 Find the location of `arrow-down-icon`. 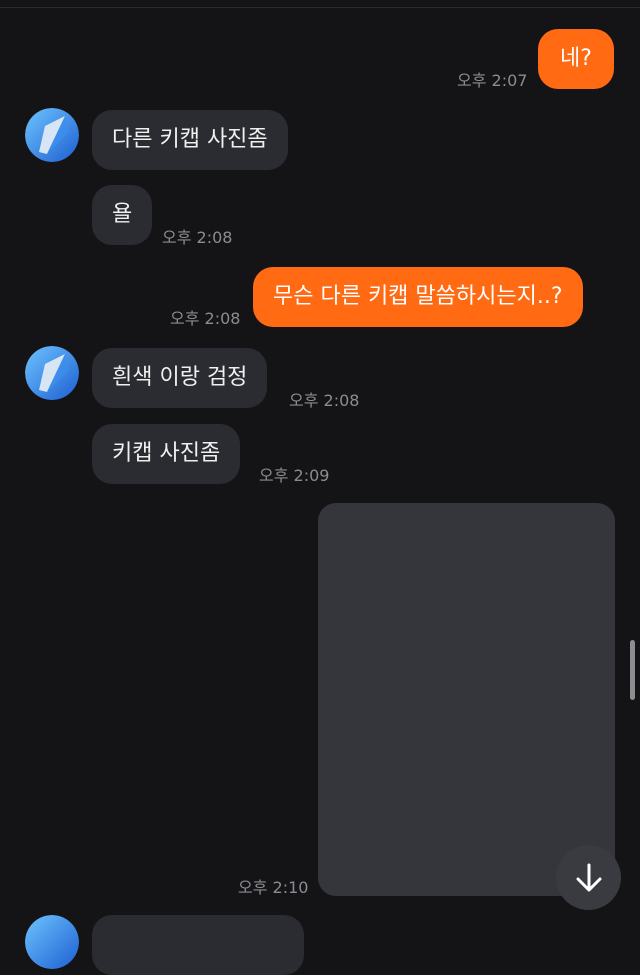

arrow-down-icon is located at coordinates (588, 877).